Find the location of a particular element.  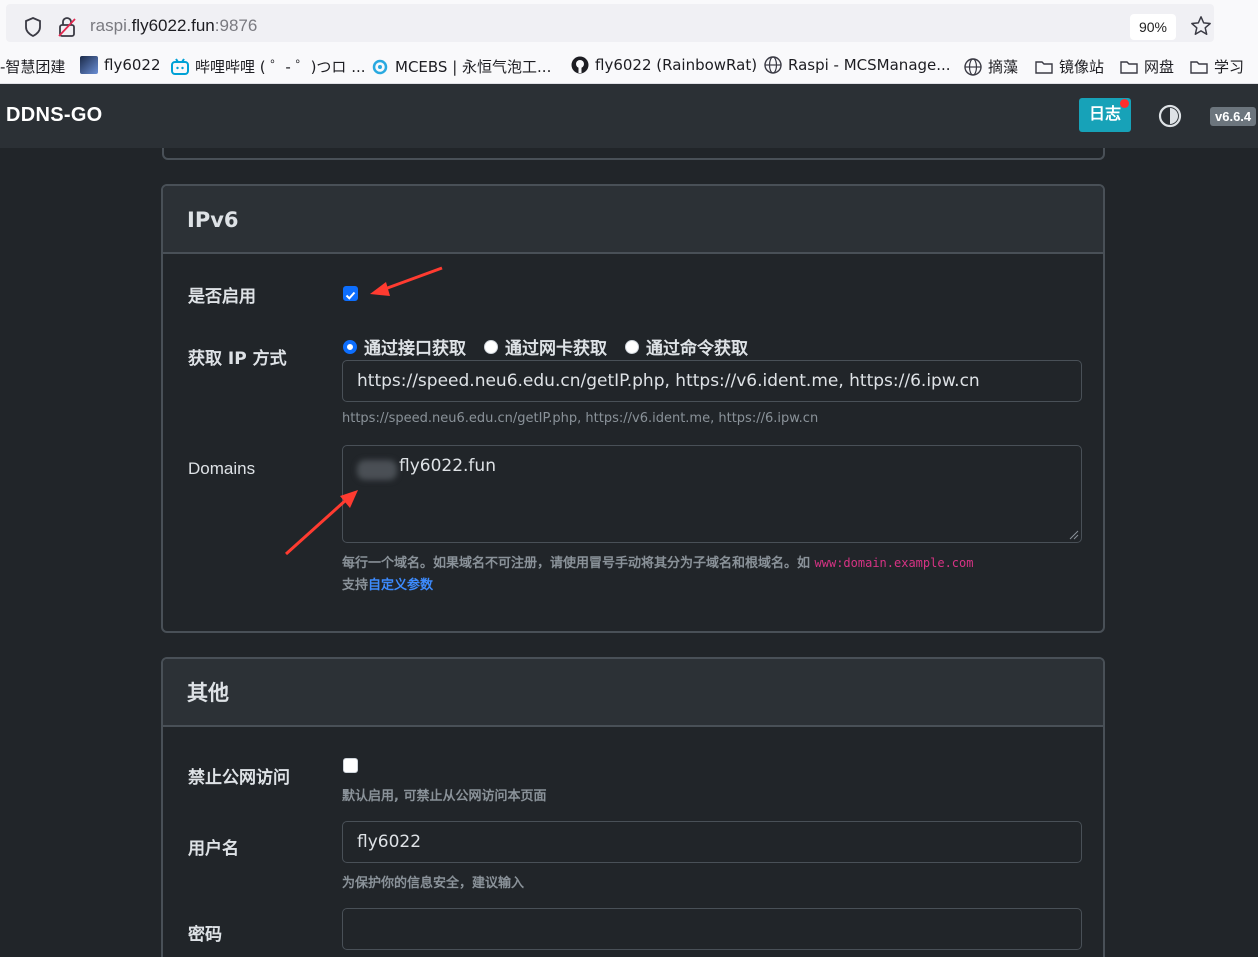

bubble-icon is located at coordinates (380, 66).